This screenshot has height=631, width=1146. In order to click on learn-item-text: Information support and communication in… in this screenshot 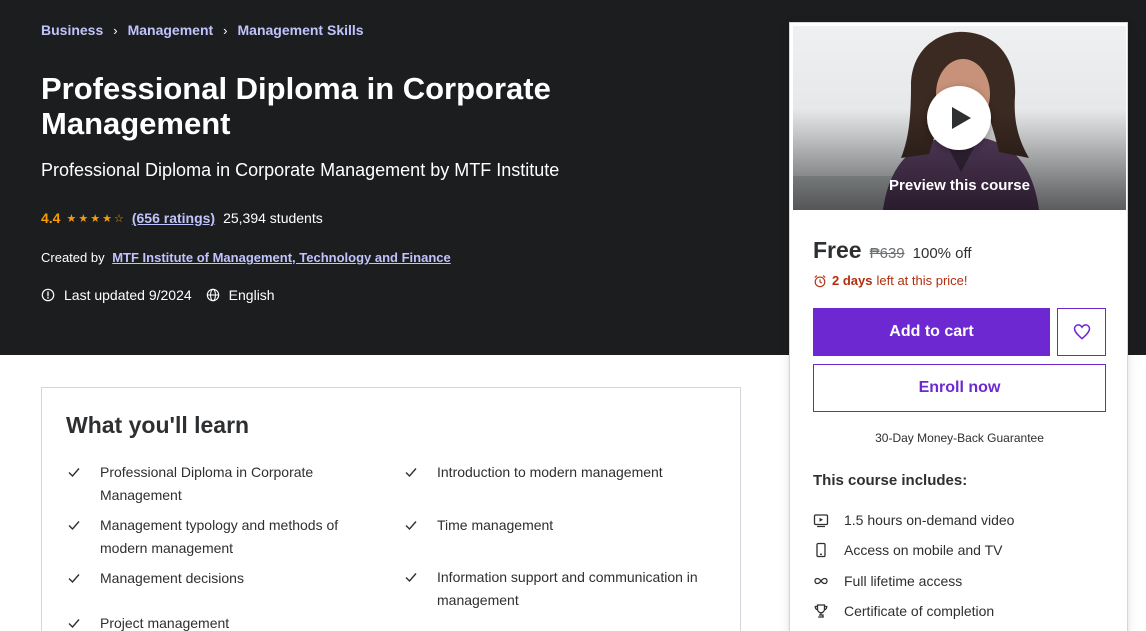, I will do `click(567, 588)`.